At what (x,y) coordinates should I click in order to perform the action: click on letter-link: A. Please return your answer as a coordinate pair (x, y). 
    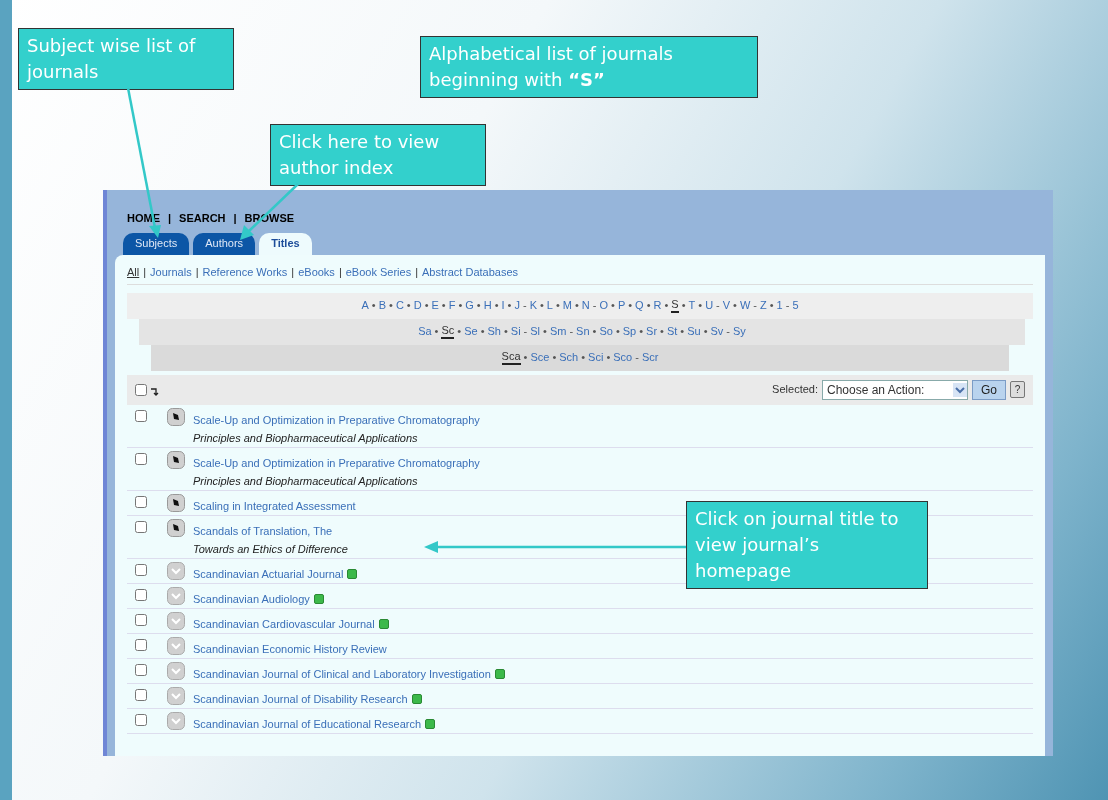
    Looking at the image, I should click on (365, 305).